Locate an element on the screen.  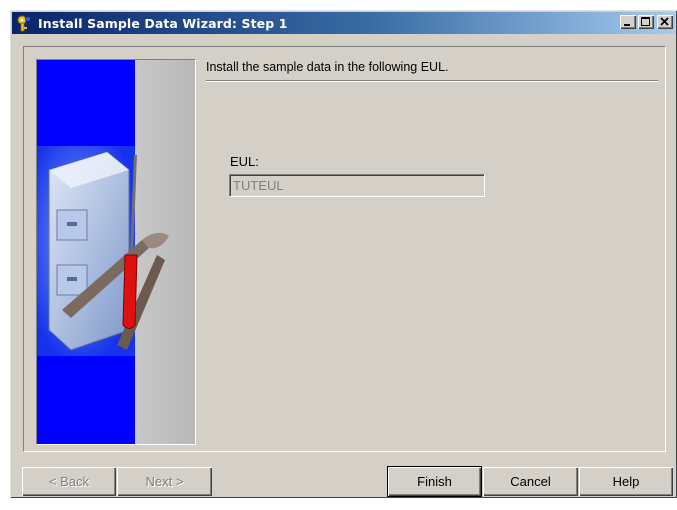
maximize-icon is located at coordinates (645, 21).